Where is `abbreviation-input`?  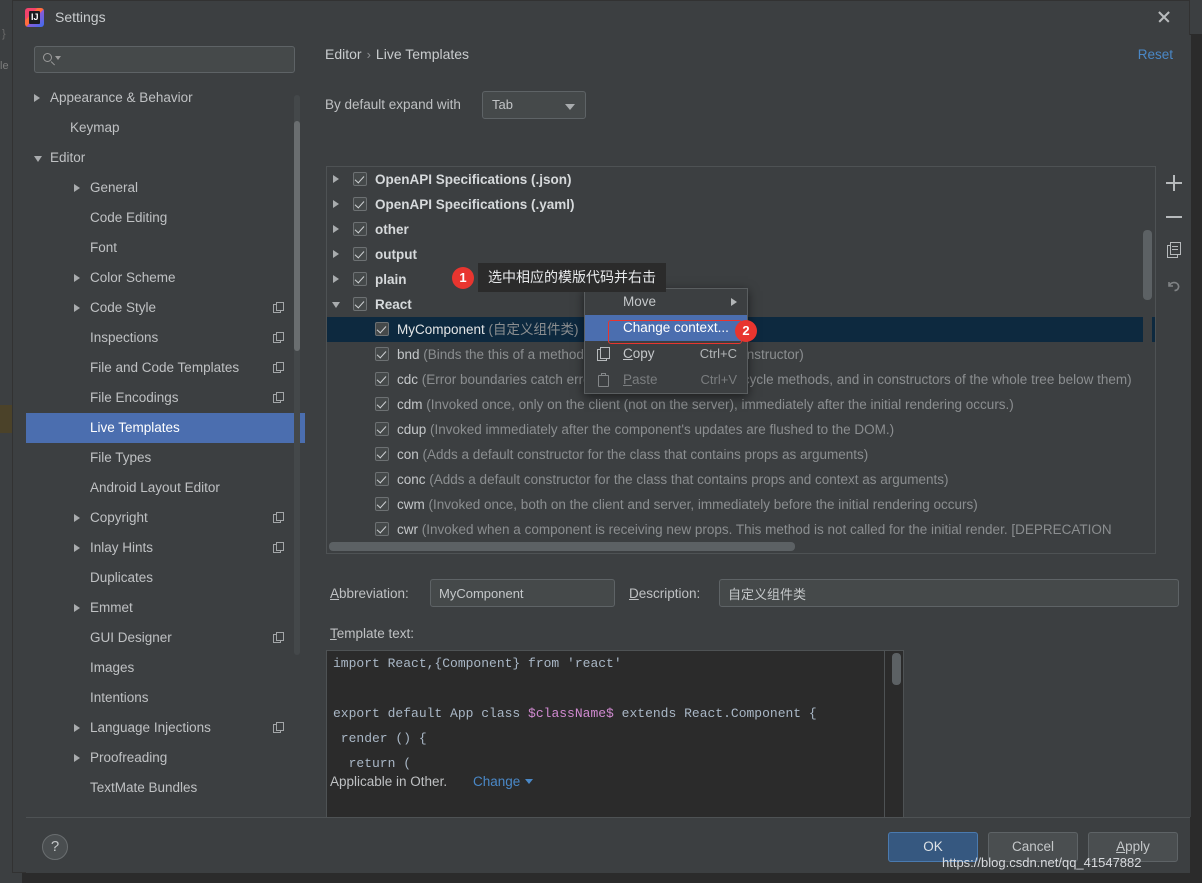
abbreviation-input is located at coordinates (522, 593).